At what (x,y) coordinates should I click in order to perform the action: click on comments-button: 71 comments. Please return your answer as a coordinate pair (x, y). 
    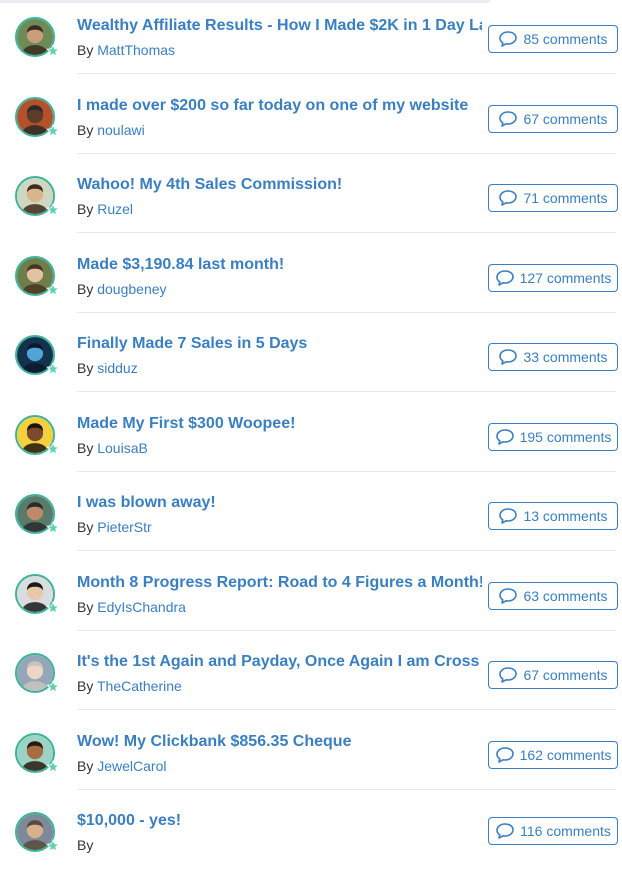
    Looking at the image, I should click on (553, 198).